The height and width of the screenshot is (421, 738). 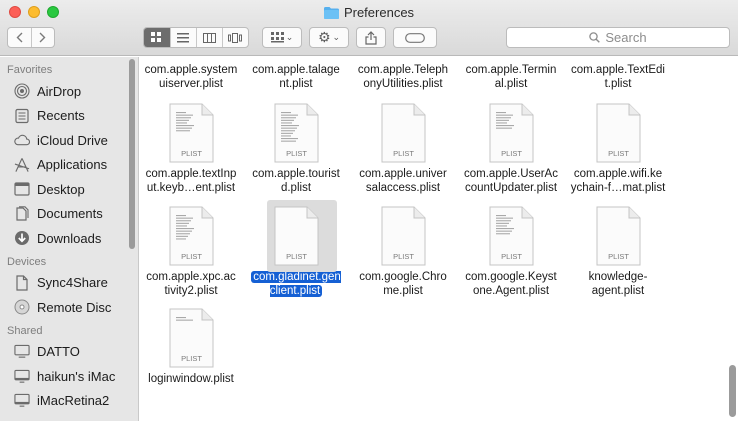 I want to click on file-item: PLIST com.apple.tourist d.plist, so click(x=296, y=149).